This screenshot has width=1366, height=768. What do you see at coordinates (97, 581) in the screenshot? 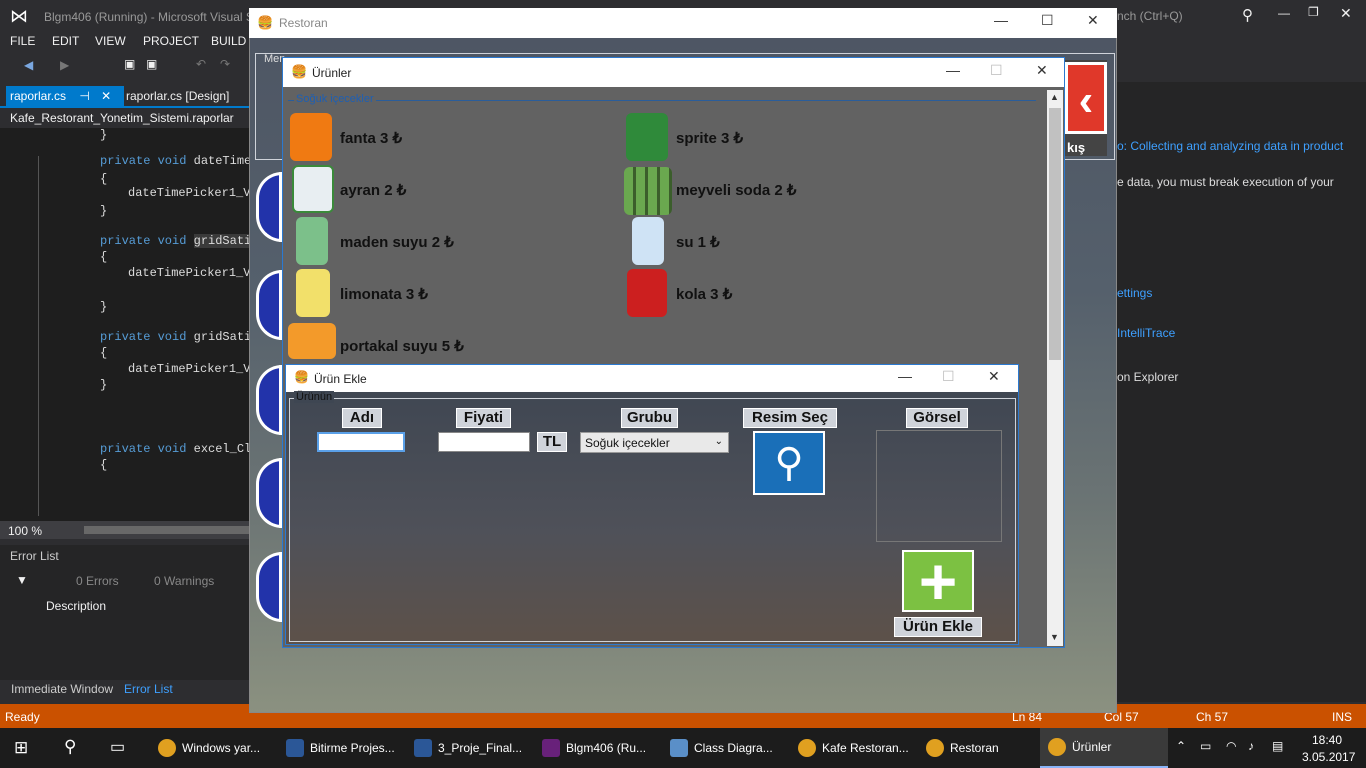
I see `errors-count: 0 Errors` at bounding box center [97, 581].